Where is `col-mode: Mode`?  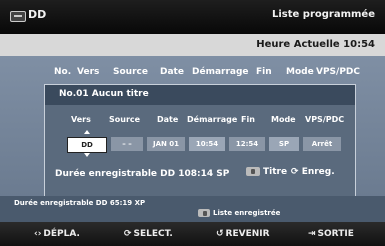 col-mode: Mode is located at coordinates (300, 72).